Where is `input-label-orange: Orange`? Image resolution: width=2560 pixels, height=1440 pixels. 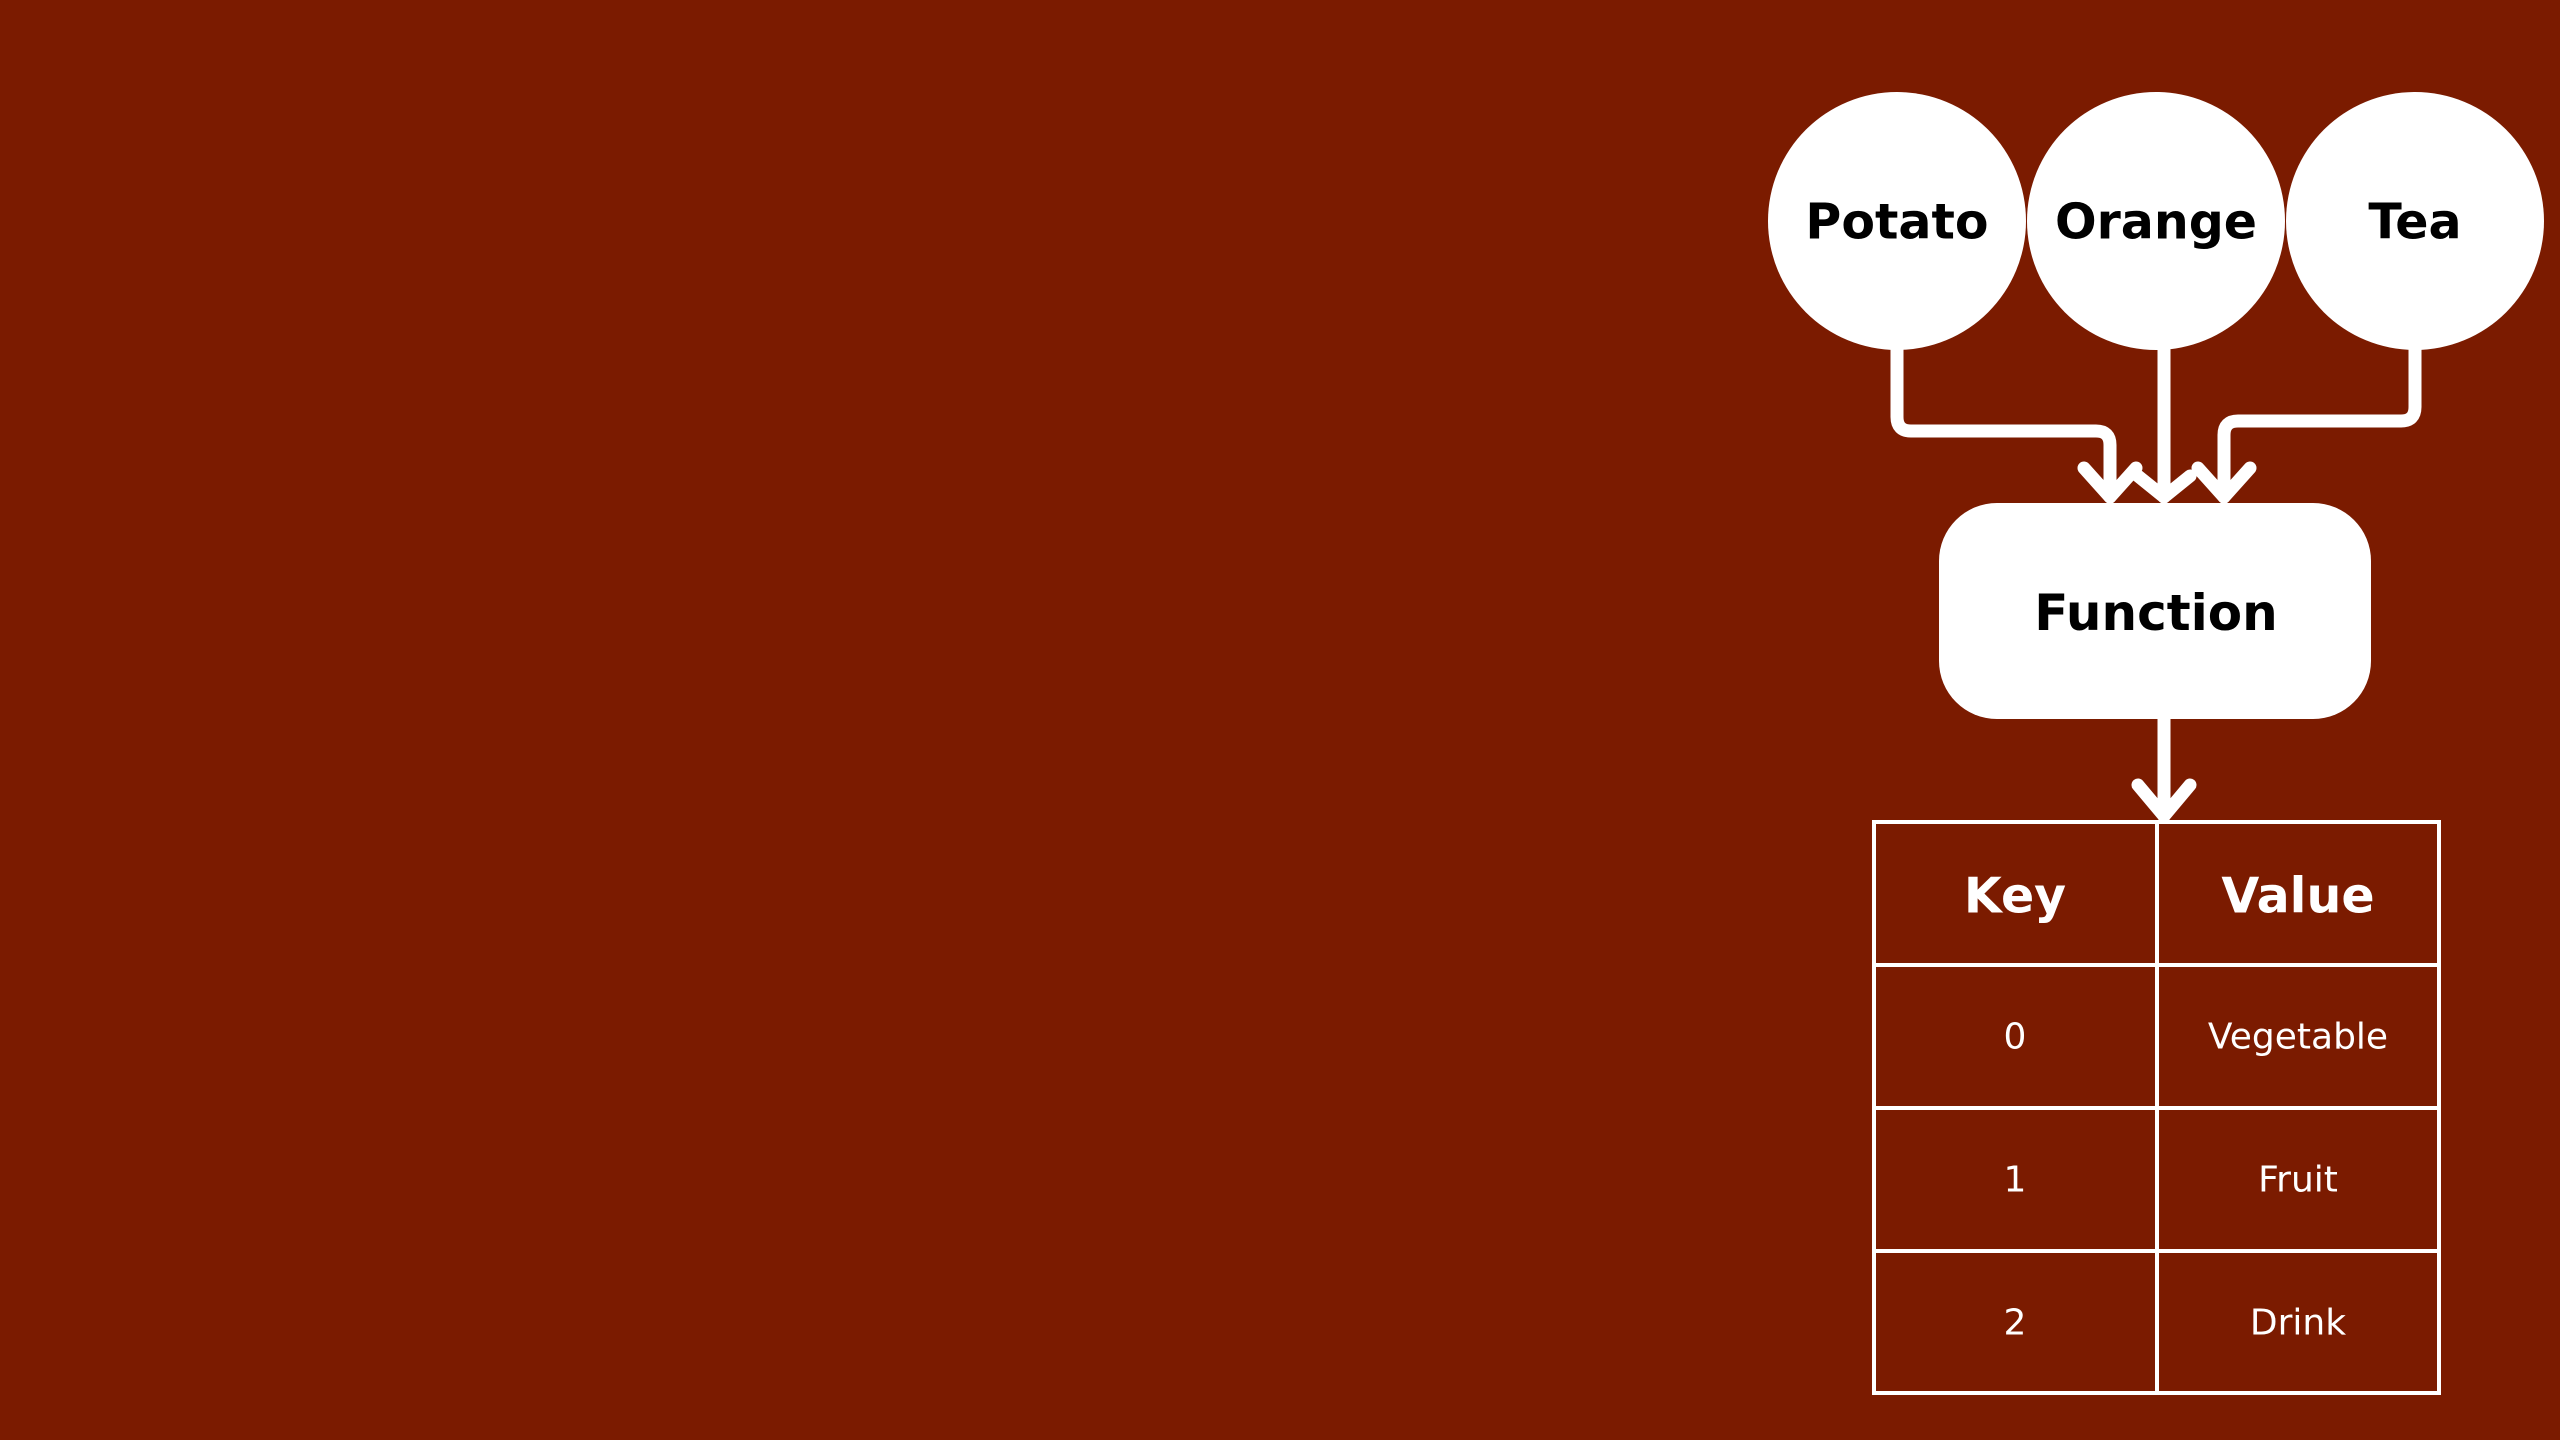 input-label-orange: Orange is located at coordinates (2156, 222).